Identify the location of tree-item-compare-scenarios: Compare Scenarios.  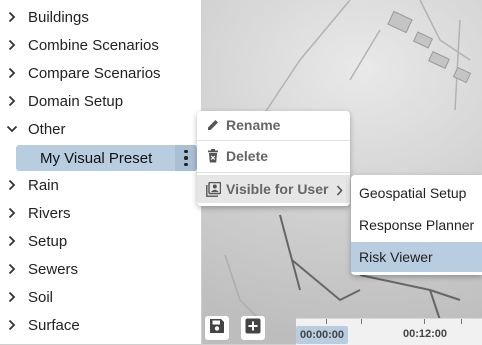
(100, 73).